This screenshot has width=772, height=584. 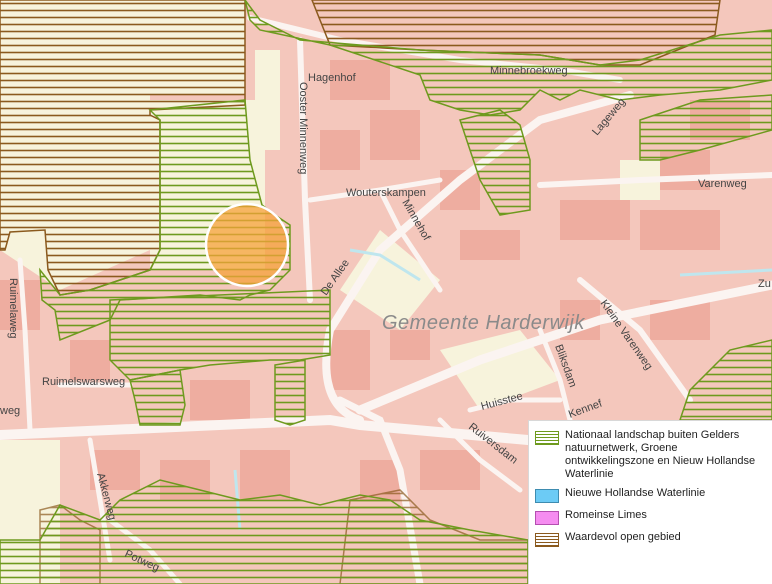 I want to click on street-label-weg: weg, so click(x=10, y=411).